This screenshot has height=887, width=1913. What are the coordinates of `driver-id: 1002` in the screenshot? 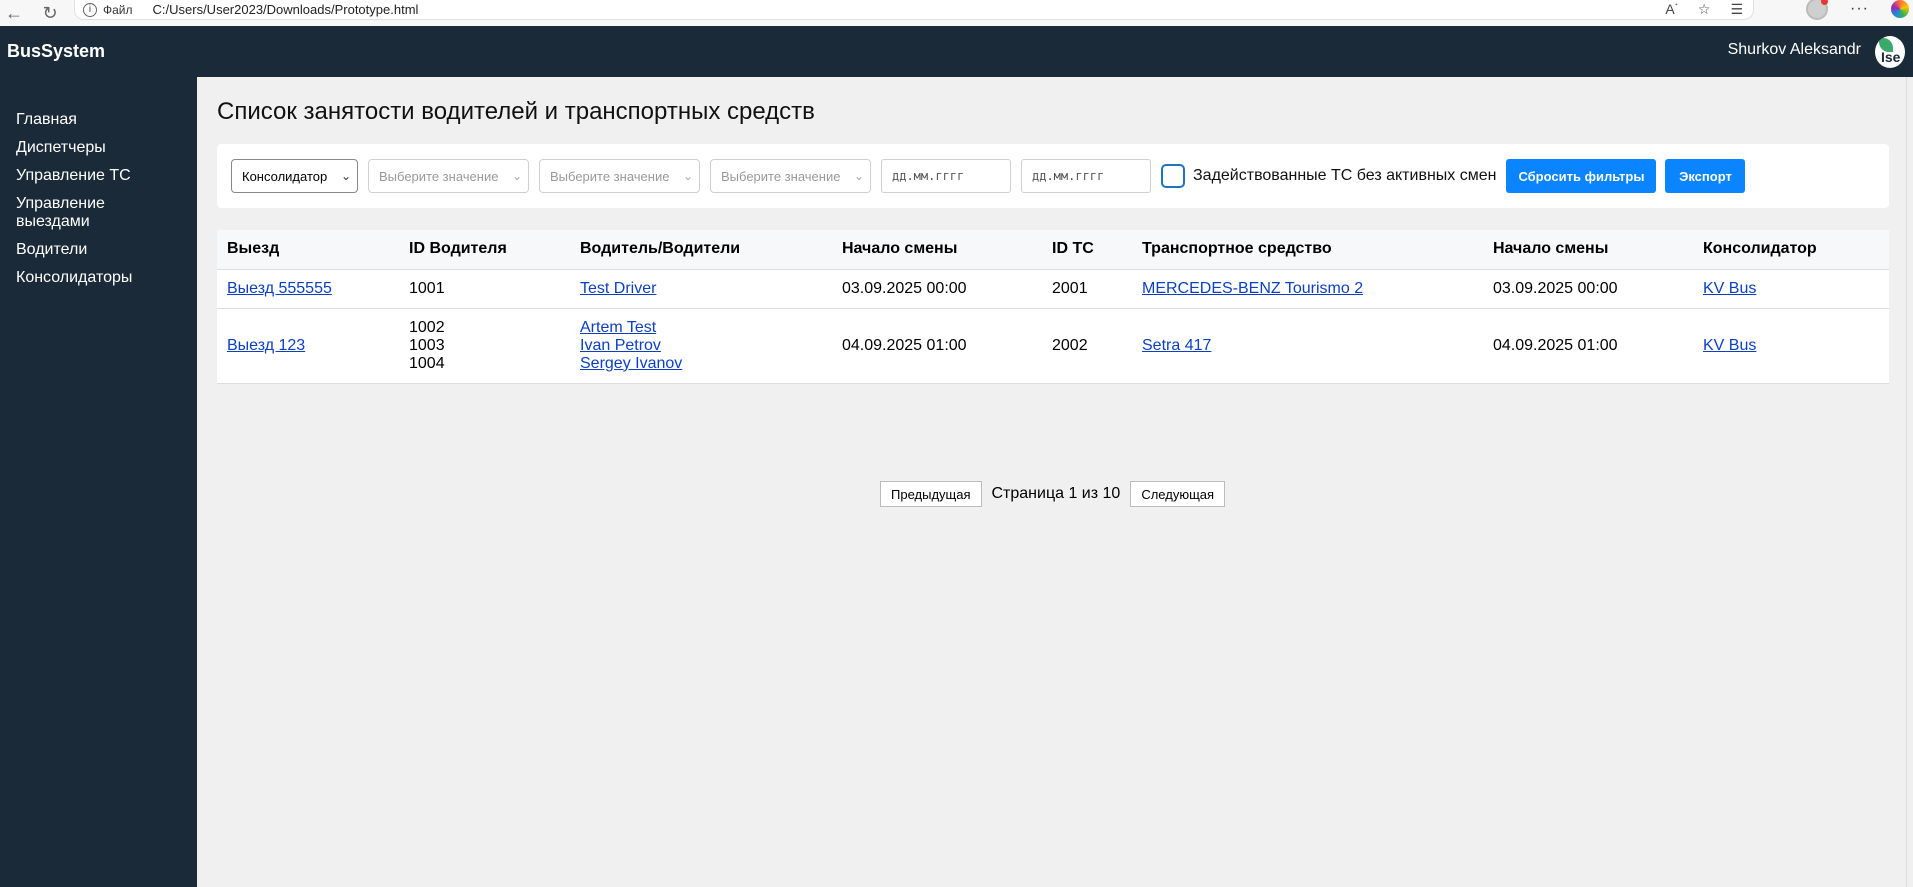 It's located at (427, 327).